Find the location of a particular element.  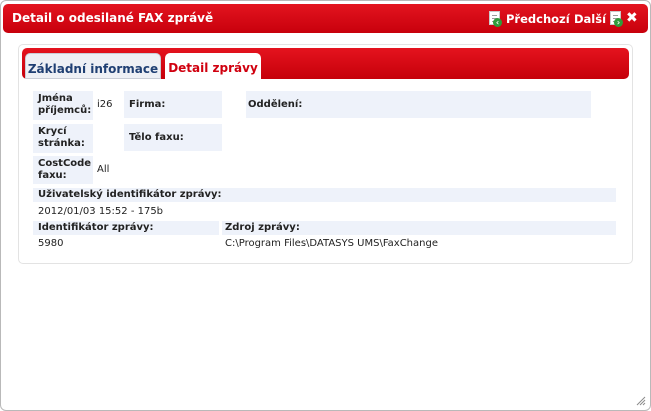

message-source-value: C:\Program Files\DATASYS UMS\FaxChange is located at coordinates (331, 243).